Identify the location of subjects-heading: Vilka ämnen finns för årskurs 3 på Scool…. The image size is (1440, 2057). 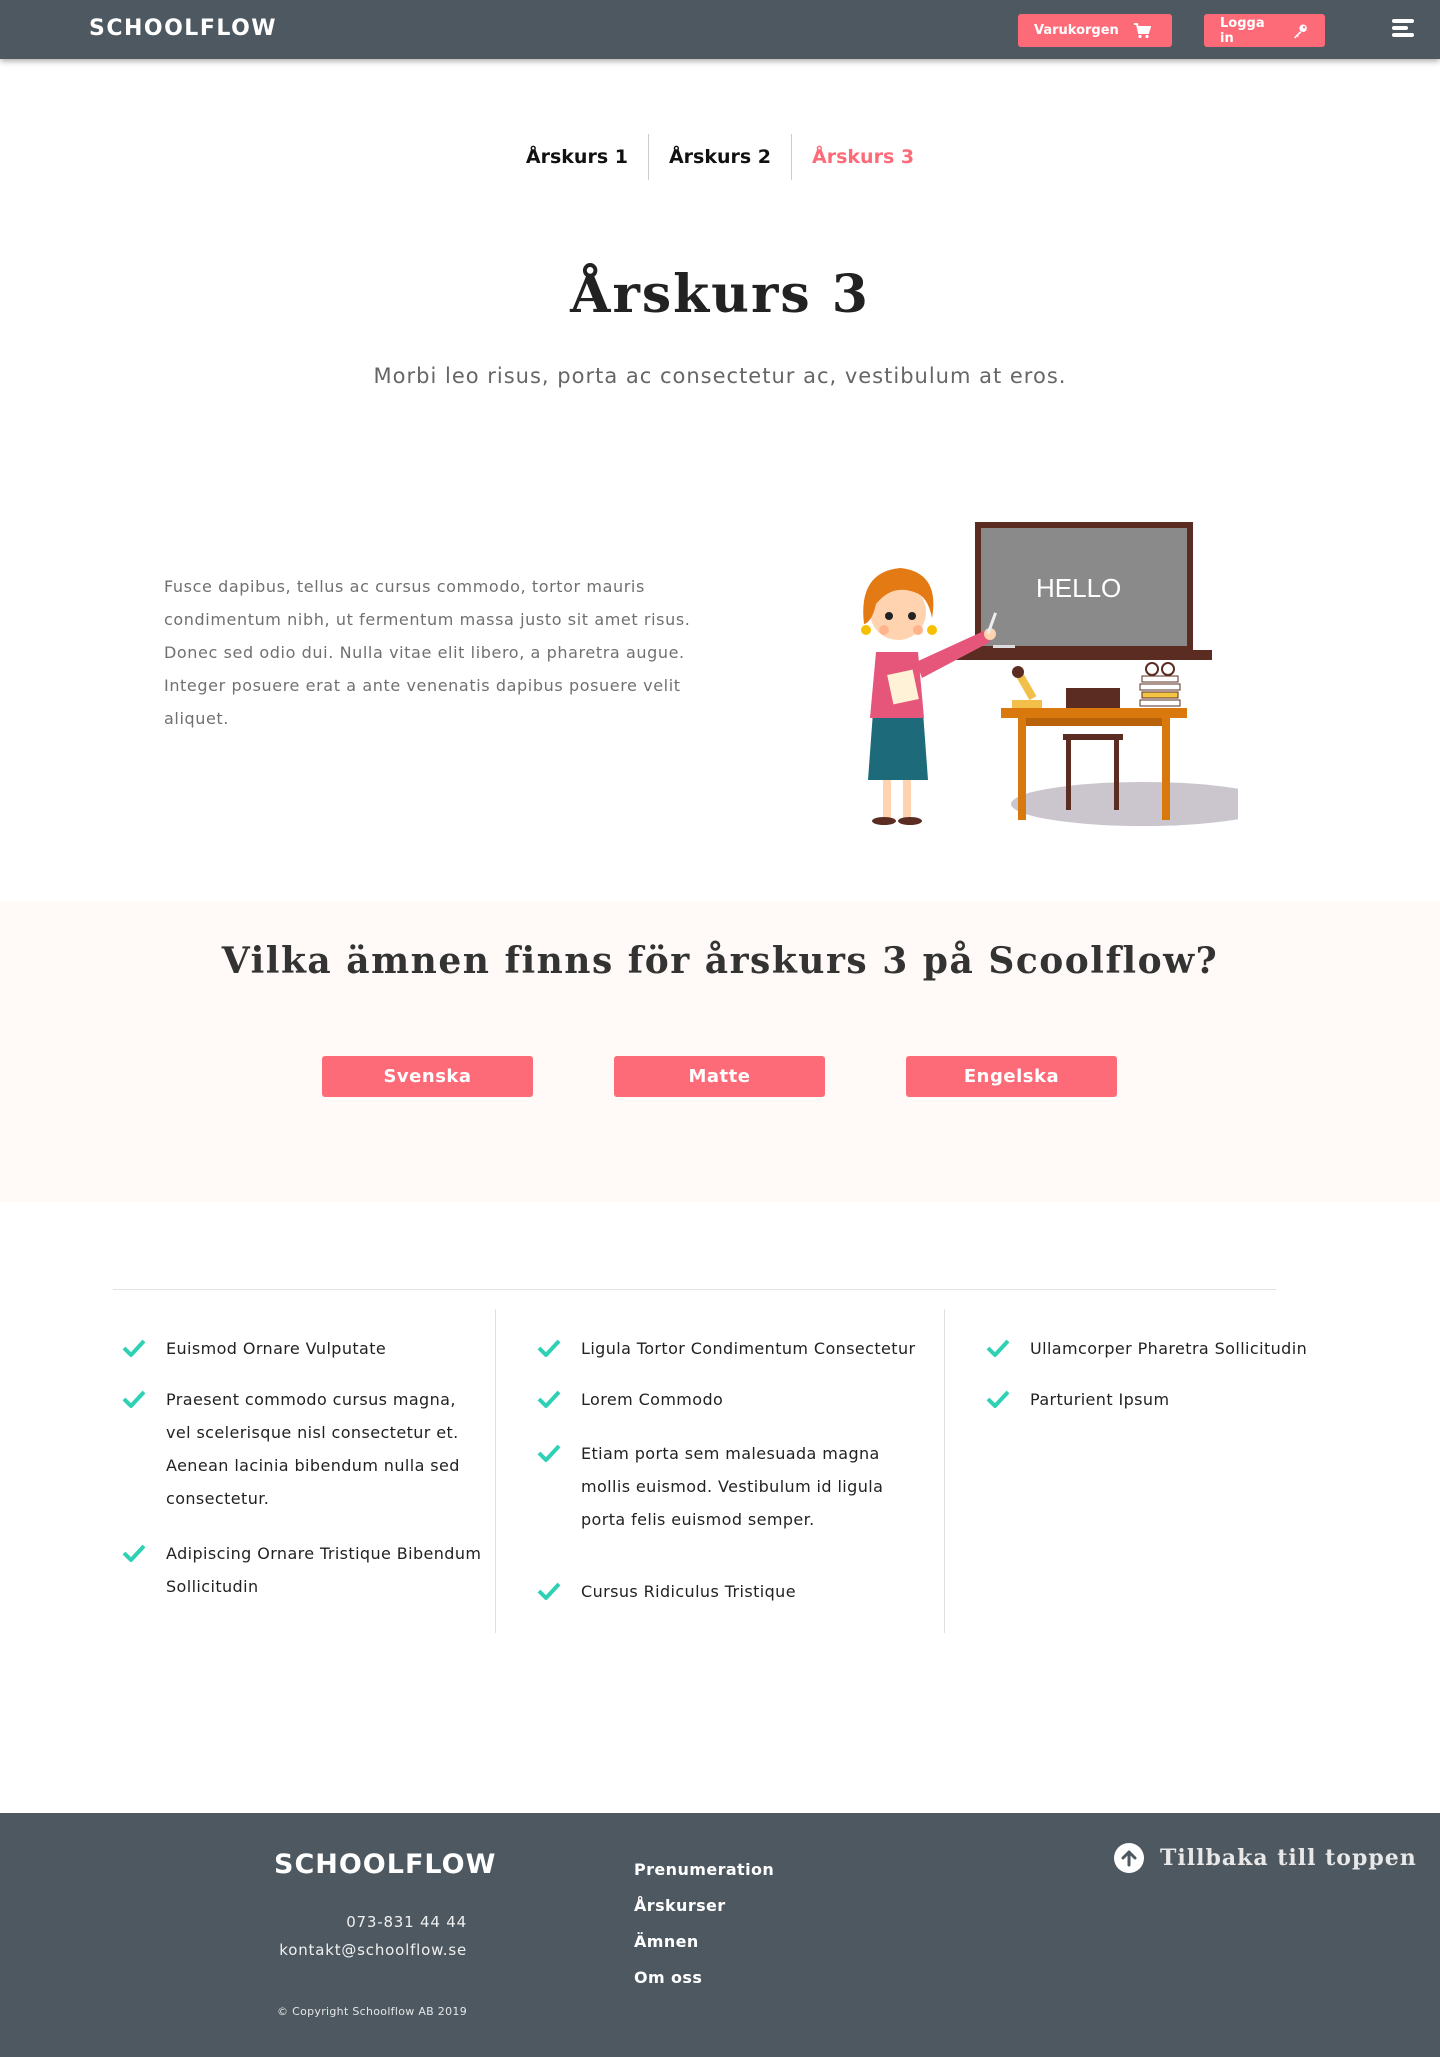
(720, 961).